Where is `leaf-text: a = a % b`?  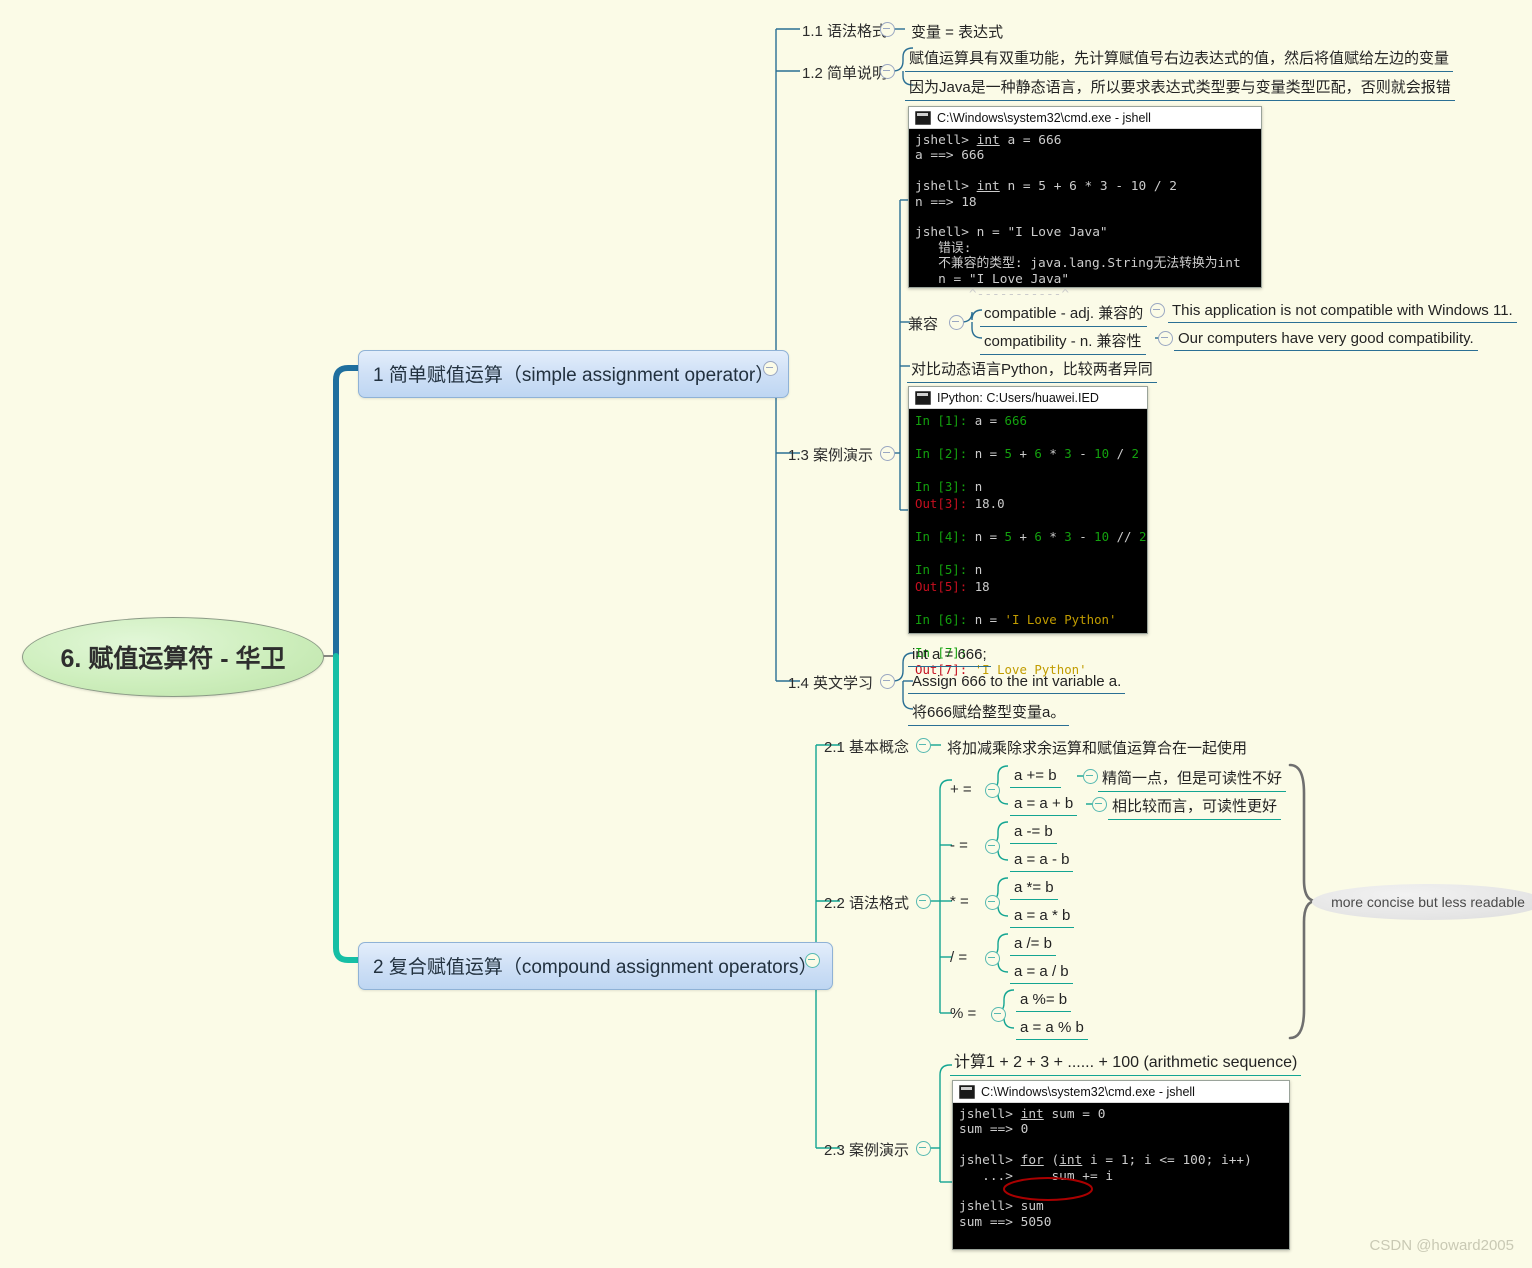 leaf-text: a = a % b is located at coordinates (1052, 1027).